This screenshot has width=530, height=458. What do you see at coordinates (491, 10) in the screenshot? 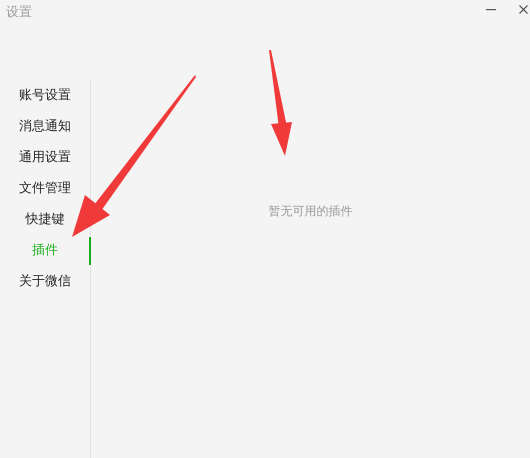
I see `minimize-icon` at bounding box center [491, 10].